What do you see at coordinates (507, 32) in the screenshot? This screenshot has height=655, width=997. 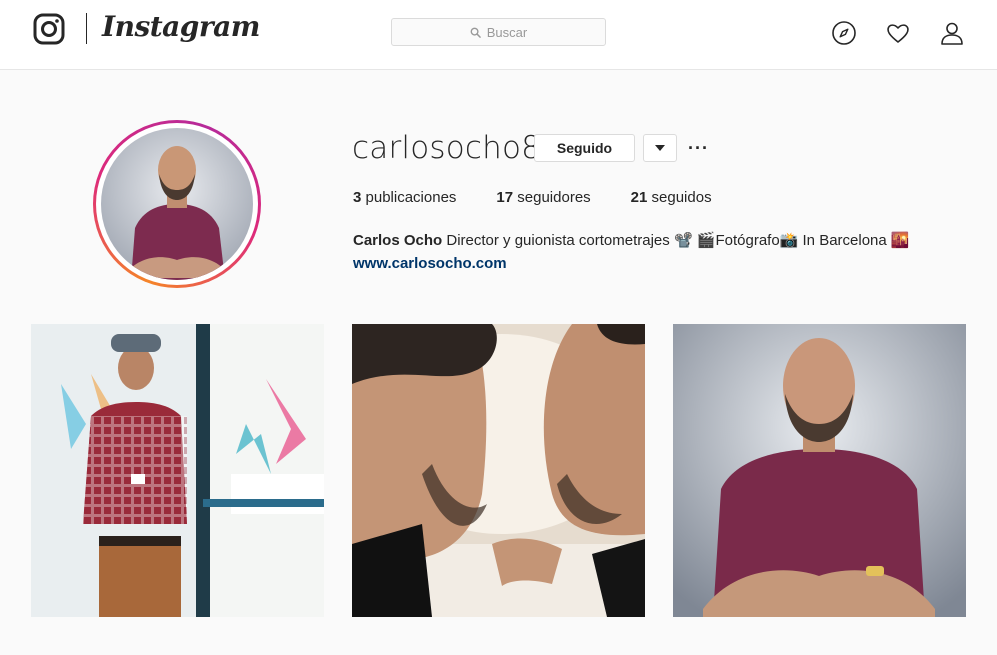 I see `search-placeholder: Buscar` at bounding box center [507, 32].